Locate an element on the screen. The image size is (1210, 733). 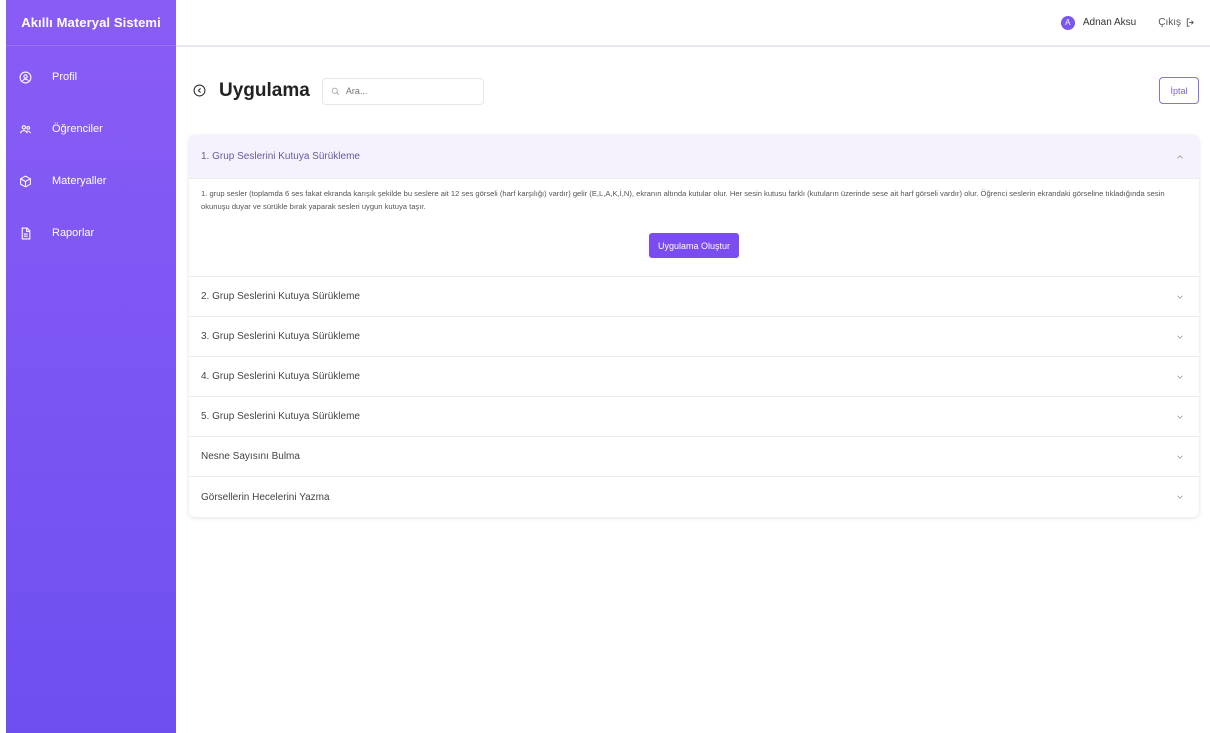
accordion-header: 3. Grup Seslerini Kutuya Sürükleme is located at coordinates (694, 337).